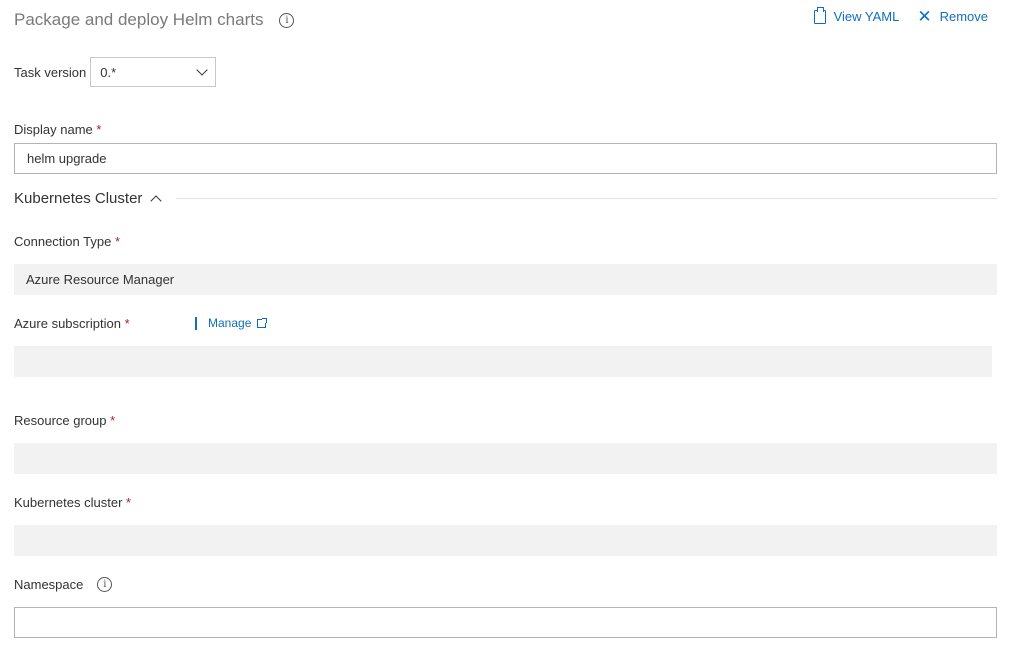  Describe the element at coordinates (78, 198) in the screenshot. I see `section-title: Kubernetes Cluster` at that location.